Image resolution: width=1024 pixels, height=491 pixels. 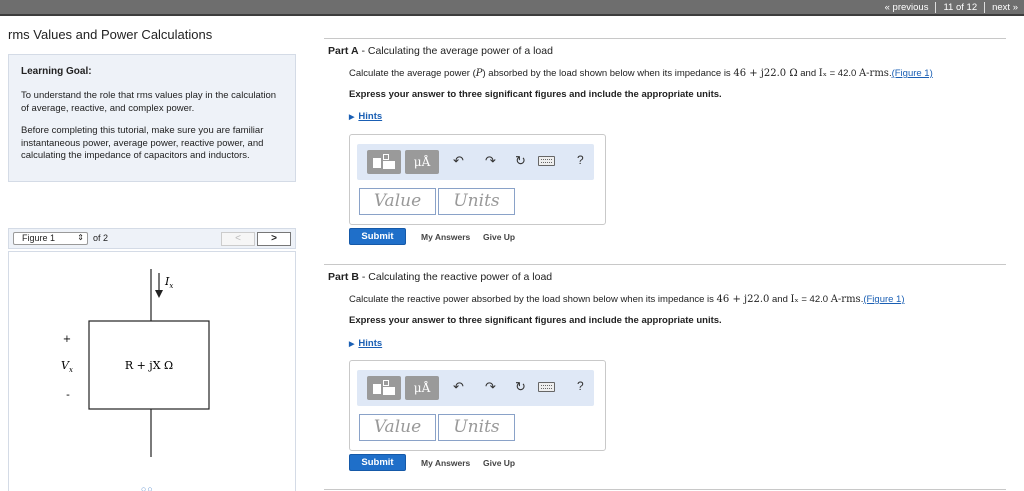 I want to click on impedance-label: R + jX Ω, so click(x=149, y=365).